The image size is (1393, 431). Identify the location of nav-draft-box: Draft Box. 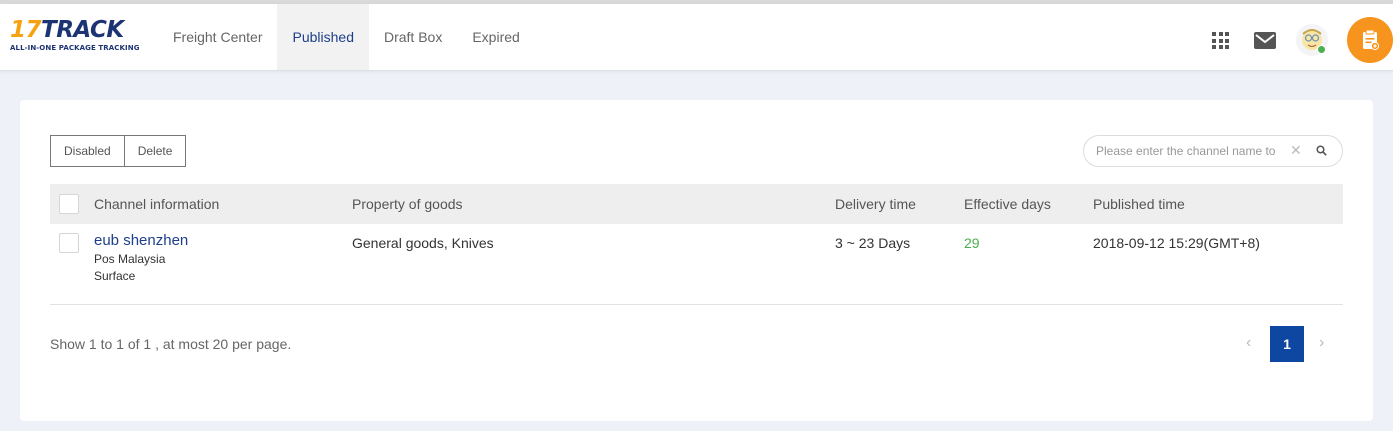
(413, 37).